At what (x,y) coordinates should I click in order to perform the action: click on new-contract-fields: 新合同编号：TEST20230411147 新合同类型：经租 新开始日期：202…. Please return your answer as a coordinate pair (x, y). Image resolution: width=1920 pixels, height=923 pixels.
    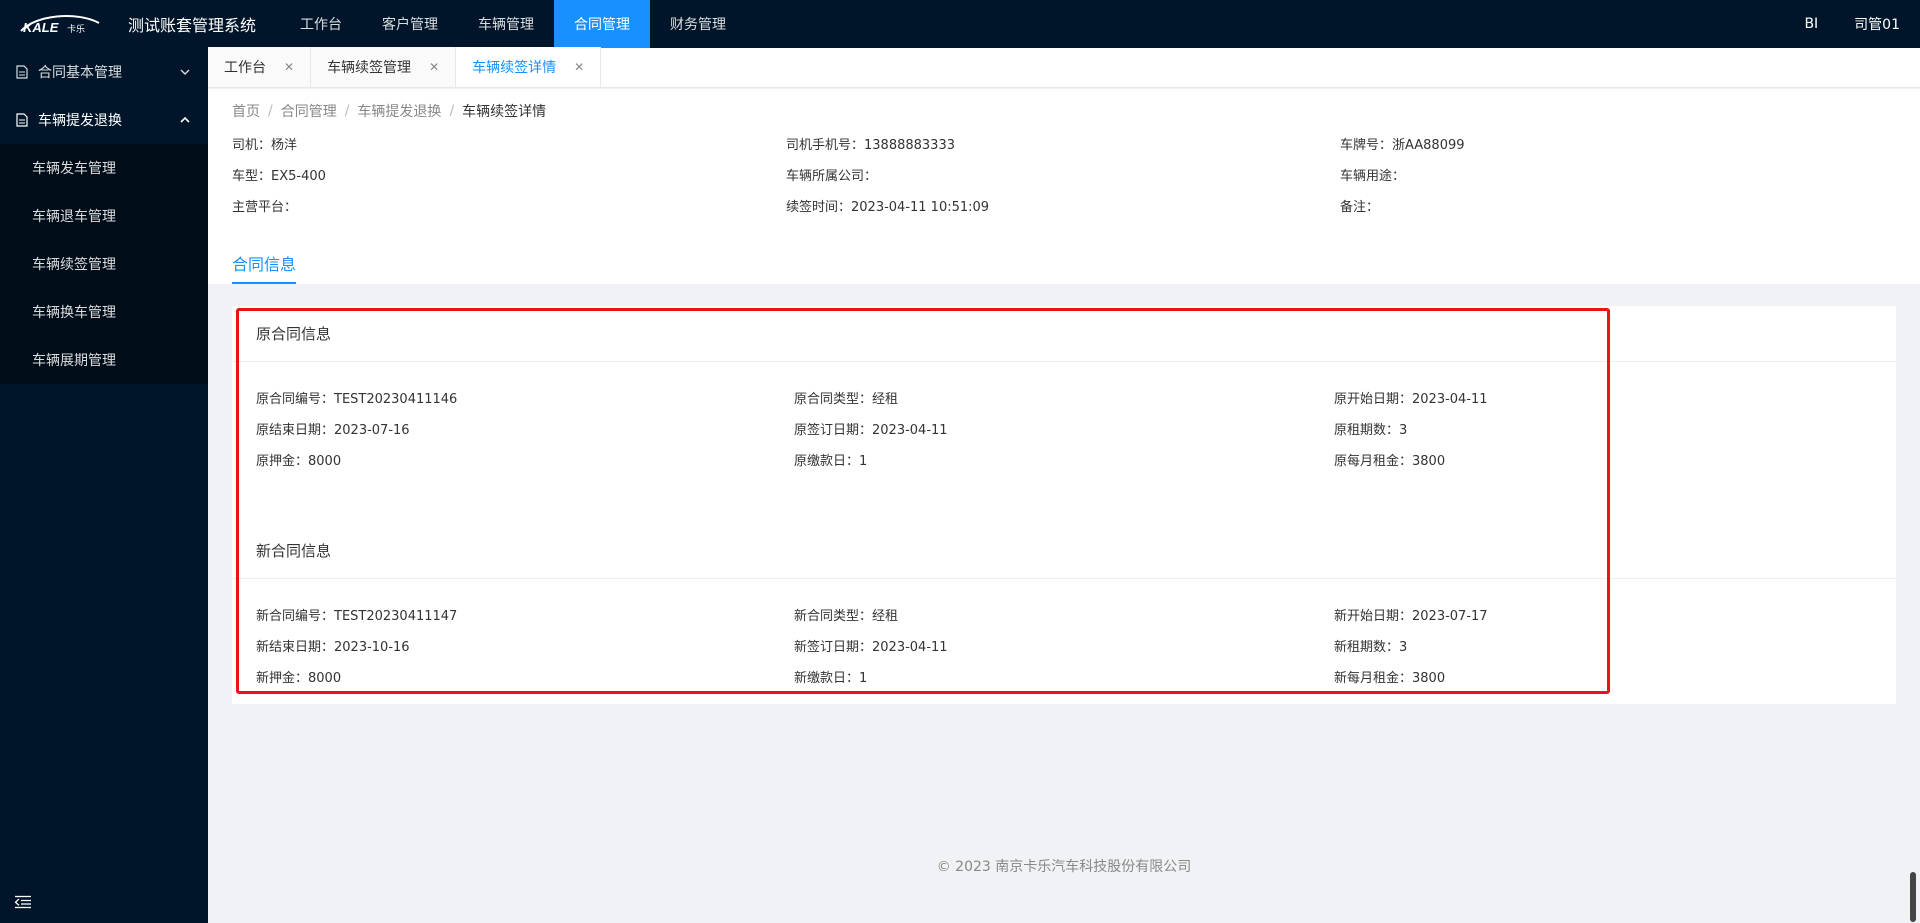
    Looking at the image, I should click on (1064, 645).